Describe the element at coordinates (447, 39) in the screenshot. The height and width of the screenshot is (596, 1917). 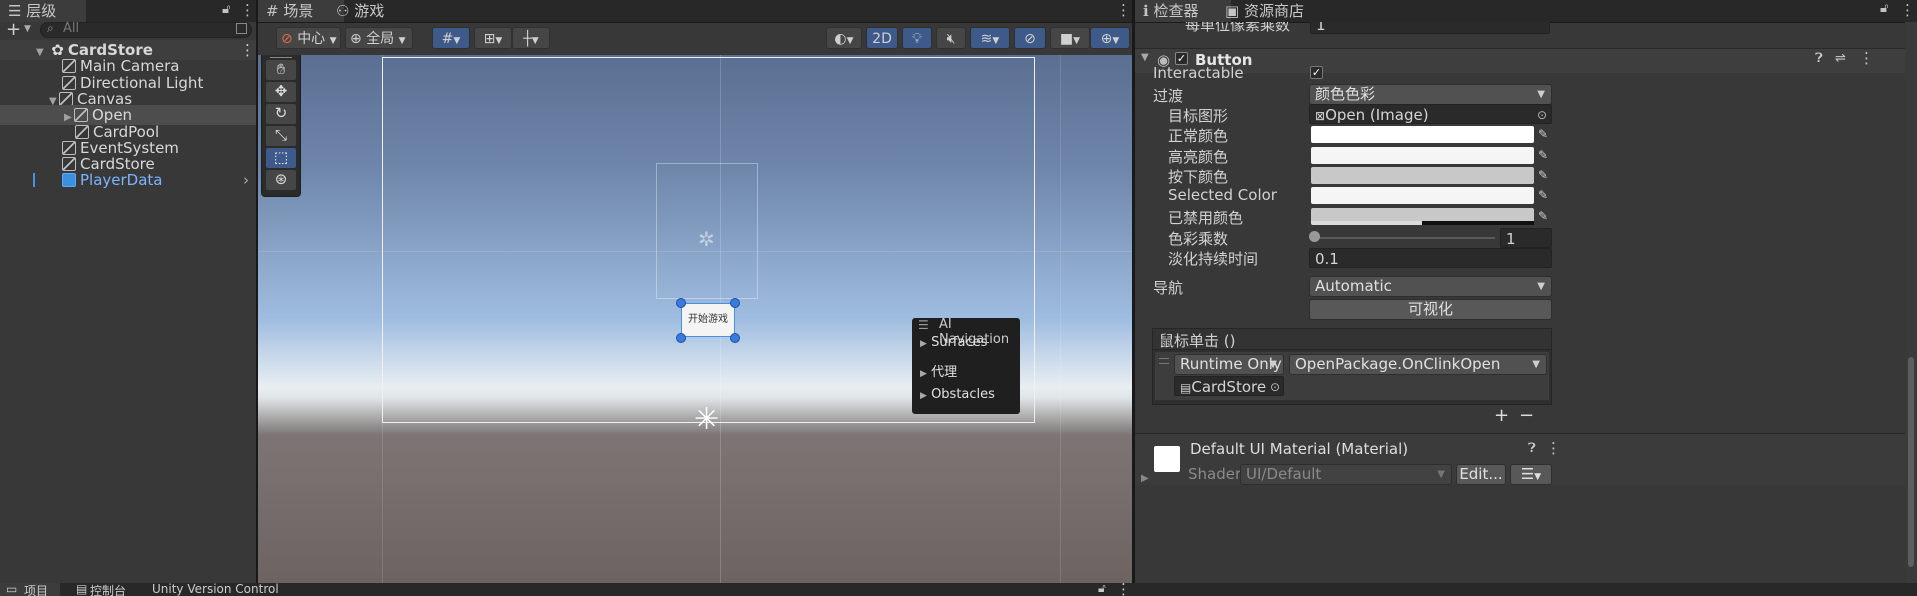
I see `grid-snap-icon: #` at that location.